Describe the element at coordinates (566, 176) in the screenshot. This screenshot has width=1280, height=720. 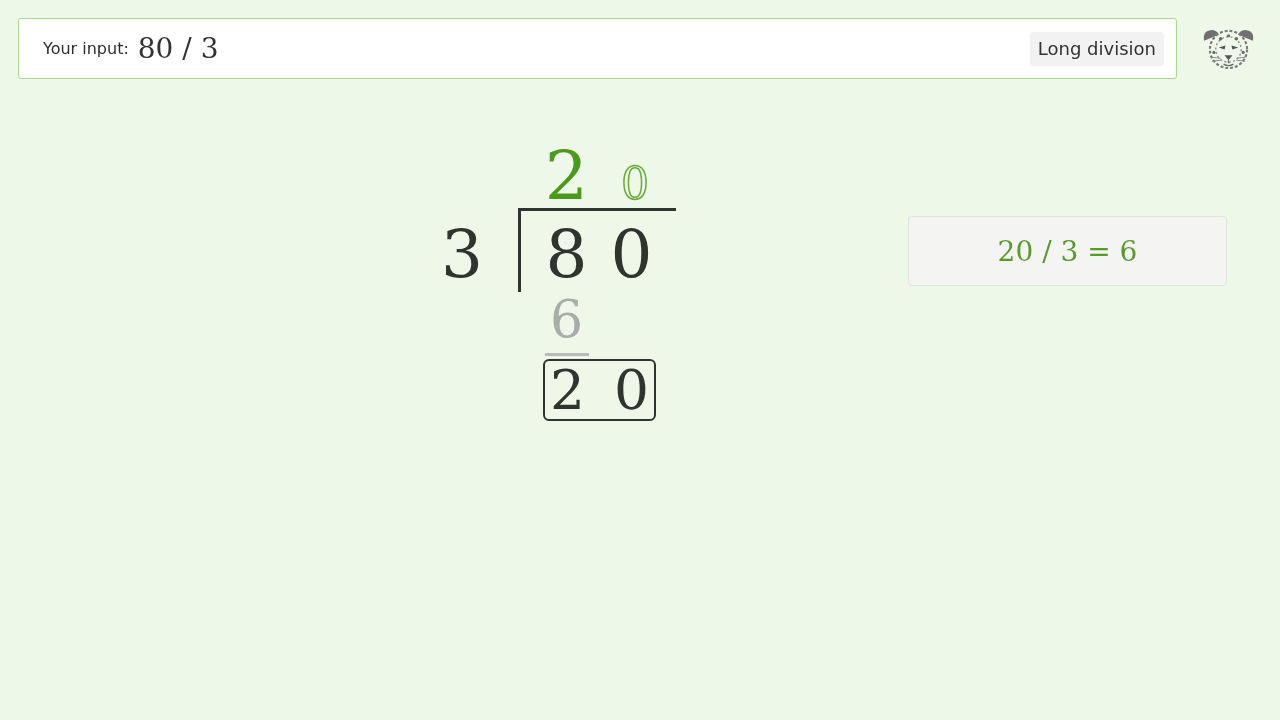
I see `quotient-digit: 2` at that location.